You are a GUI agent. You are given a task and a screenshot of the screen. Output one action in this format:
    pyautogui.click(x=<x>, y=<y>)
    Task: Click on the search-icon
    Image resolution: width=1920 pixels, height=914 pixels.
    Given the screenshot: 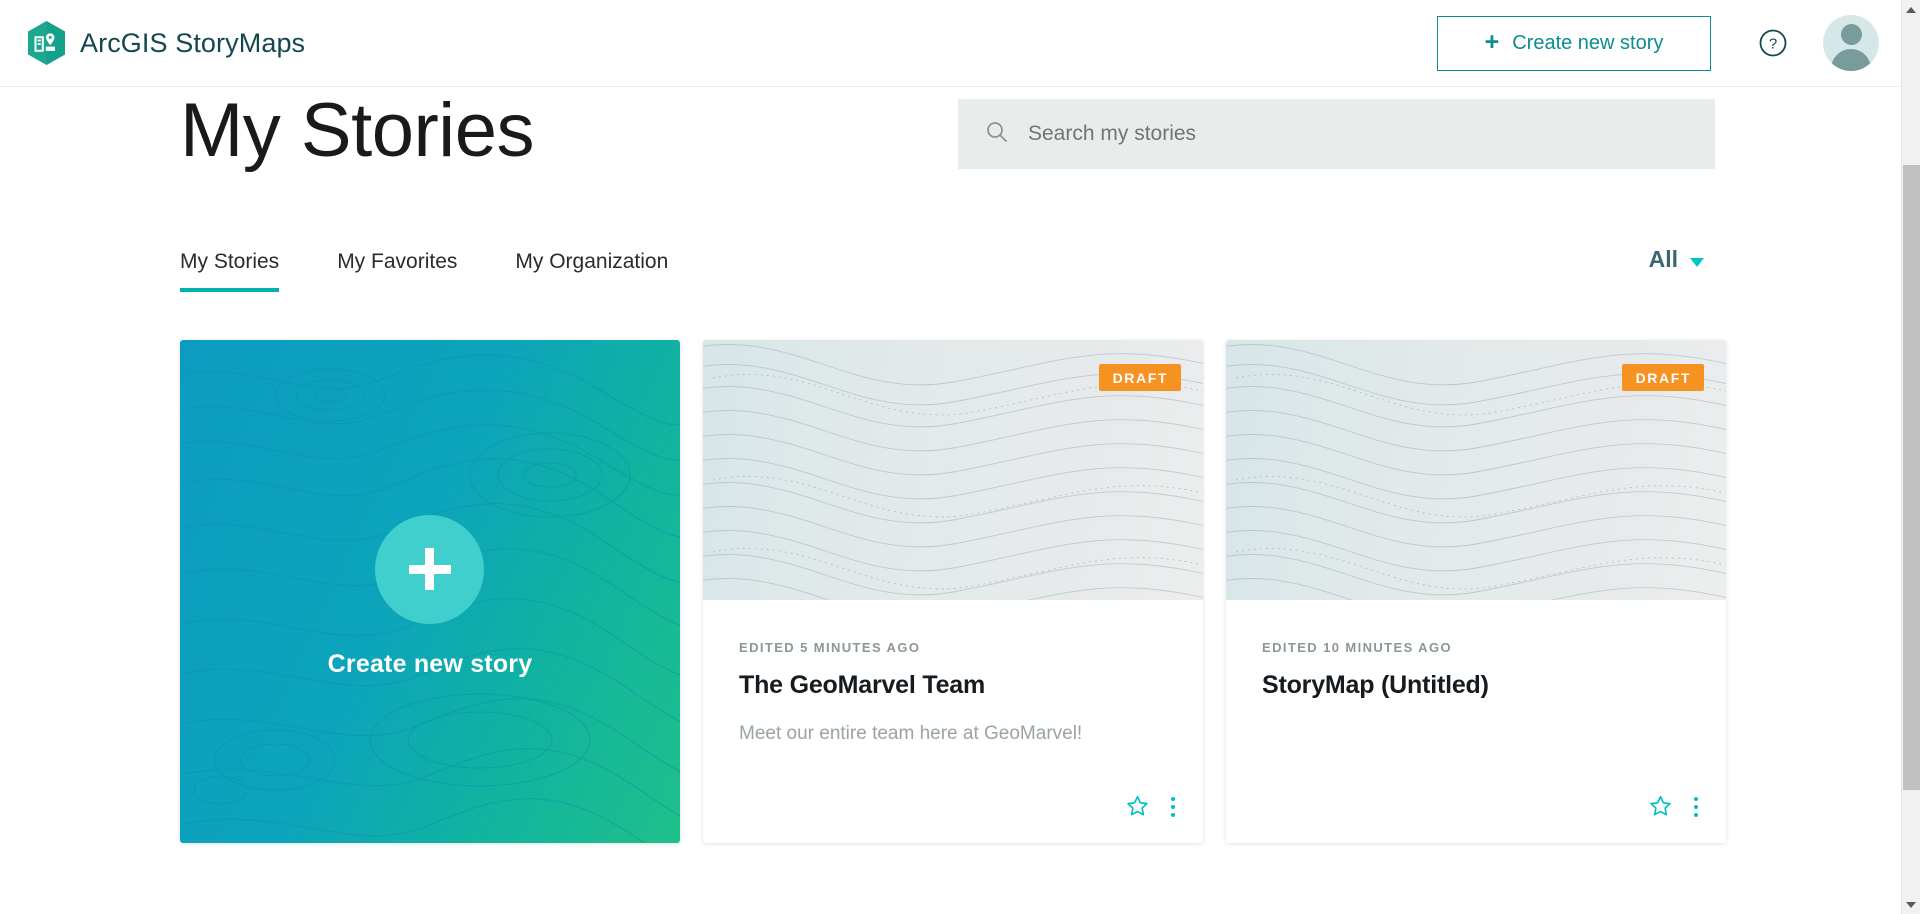 What is the action you would take?
    pyautogui.click(x=997, y=134)
    